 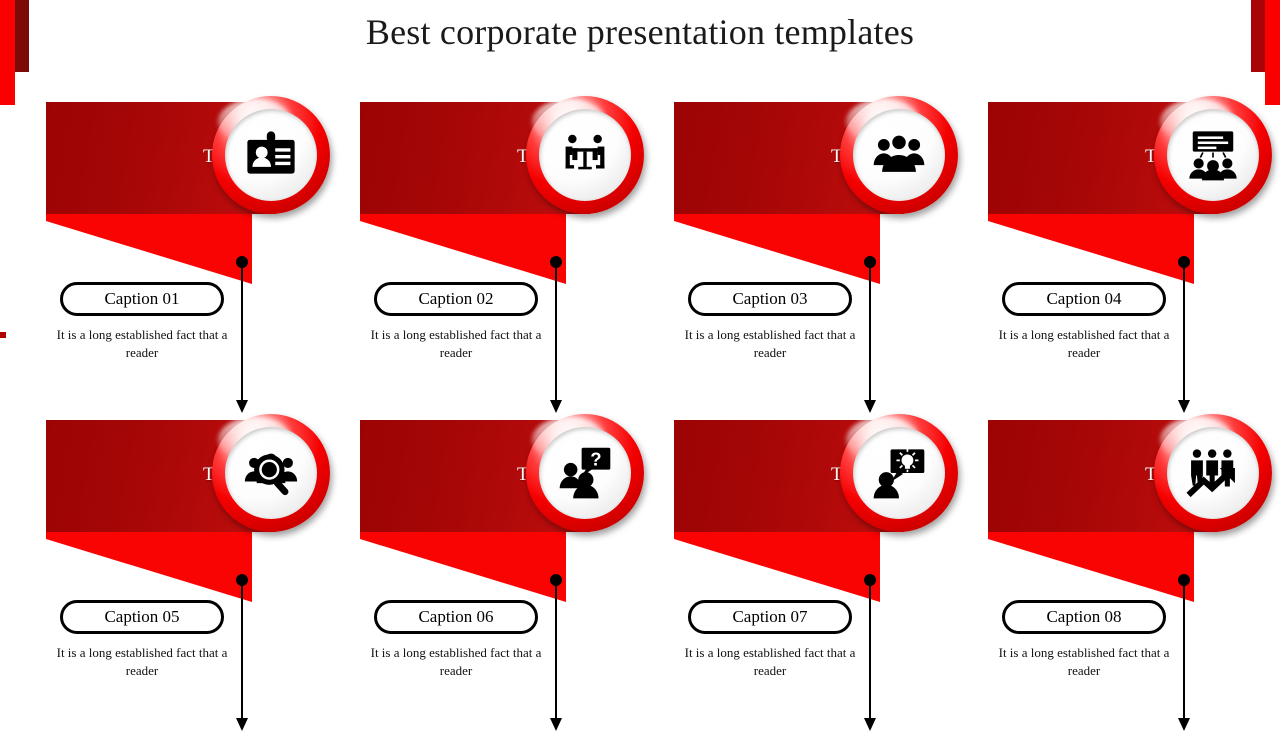 What do you see at coordinates (456, 617) in the screenshot?
I see `card-caption-pill: Caption 06` at bounding box center [456, 617].